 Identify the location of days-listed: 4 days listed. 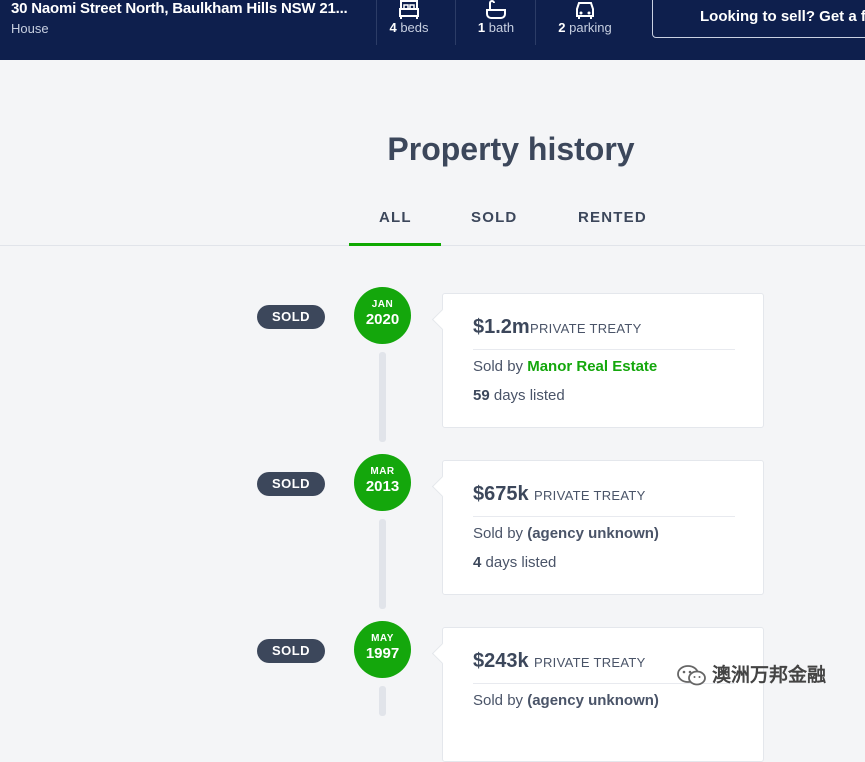
(514, 562).